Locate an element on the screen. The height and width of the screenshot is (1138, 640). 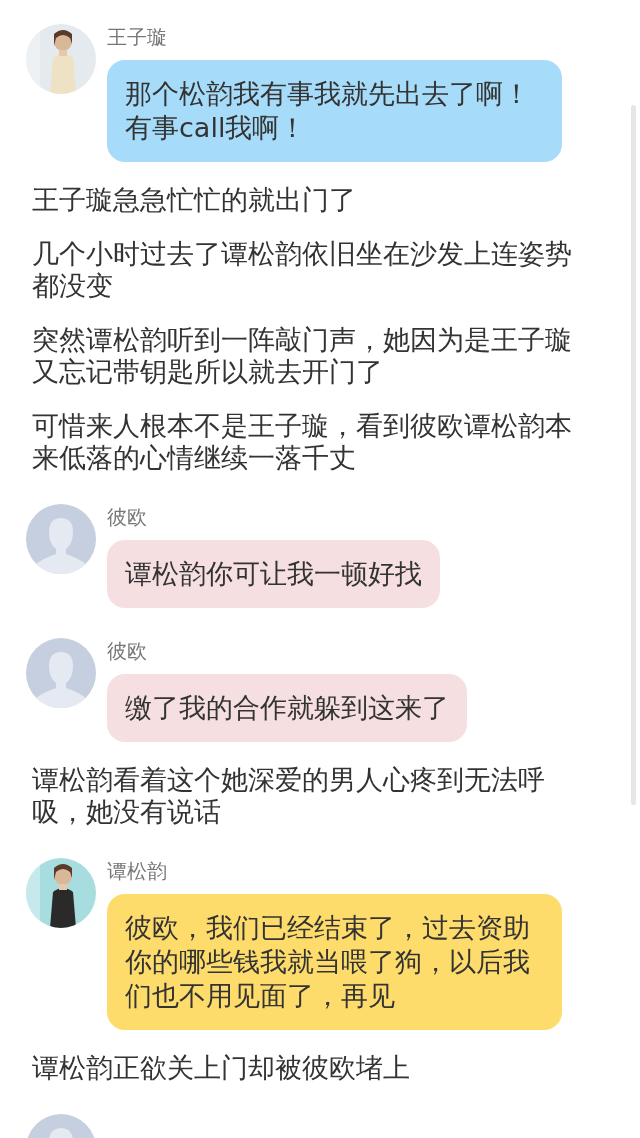
narration-text: 可惜来人根本不是王子璇，看到彼欧谭松韵本来低落的心情继续一落千丈 is located at coordinates (302, 442).